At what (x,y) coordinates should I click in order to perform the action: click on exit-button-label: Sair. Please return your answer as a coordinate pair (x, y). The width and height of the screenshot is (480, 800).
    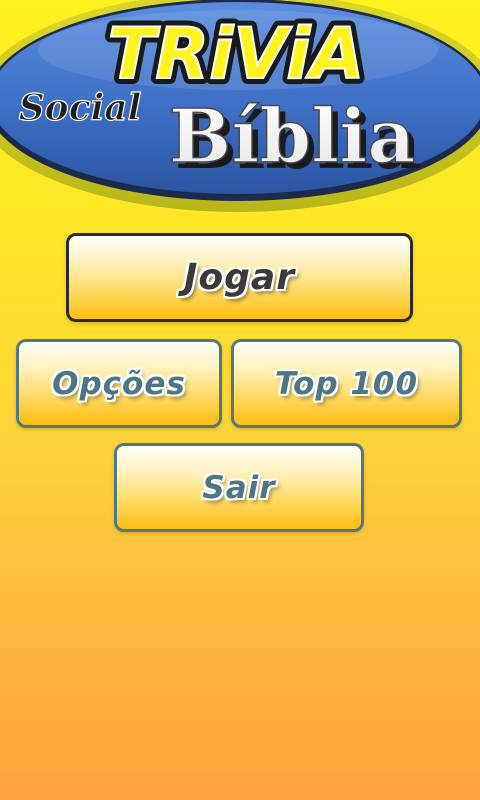
    Looking at the image, I should click on (239, 487).